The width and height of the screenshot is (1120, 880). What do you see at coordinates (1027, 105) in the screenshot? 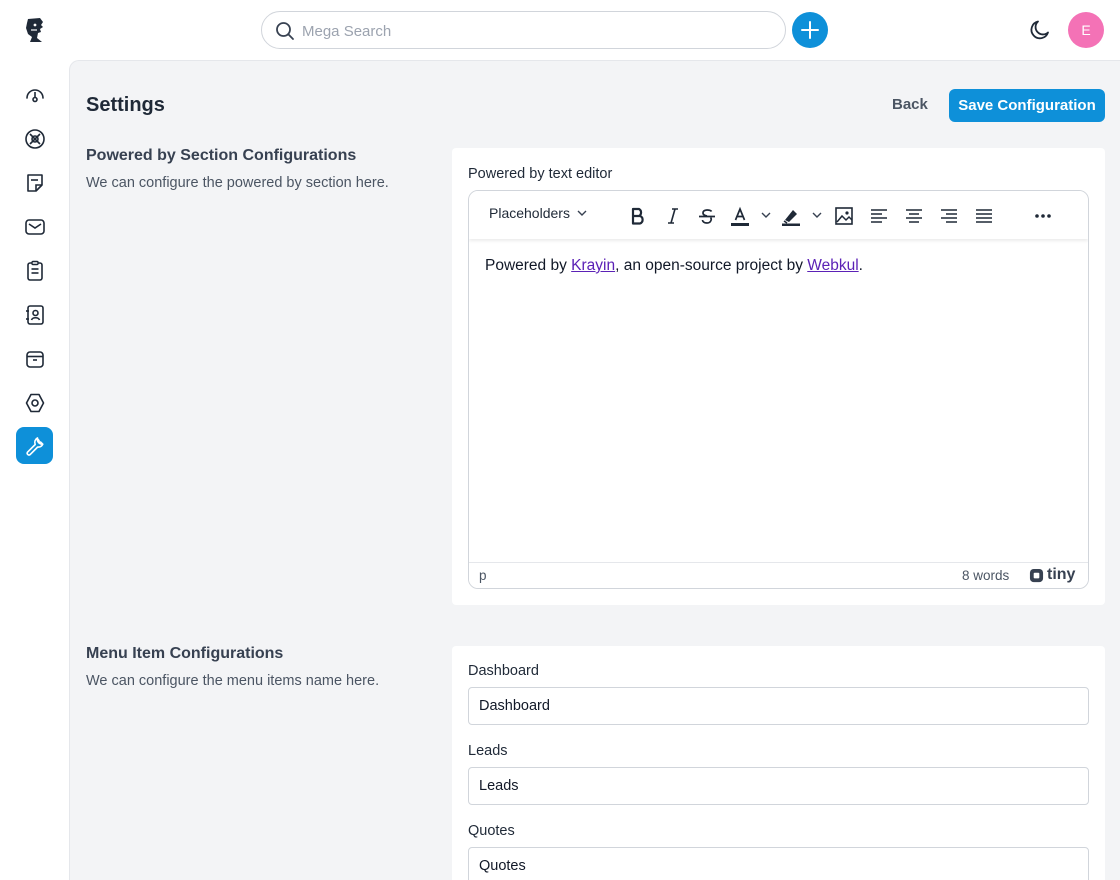
I see `save-configuration-button: Save Configuration` at bounding box center [1027, 105].